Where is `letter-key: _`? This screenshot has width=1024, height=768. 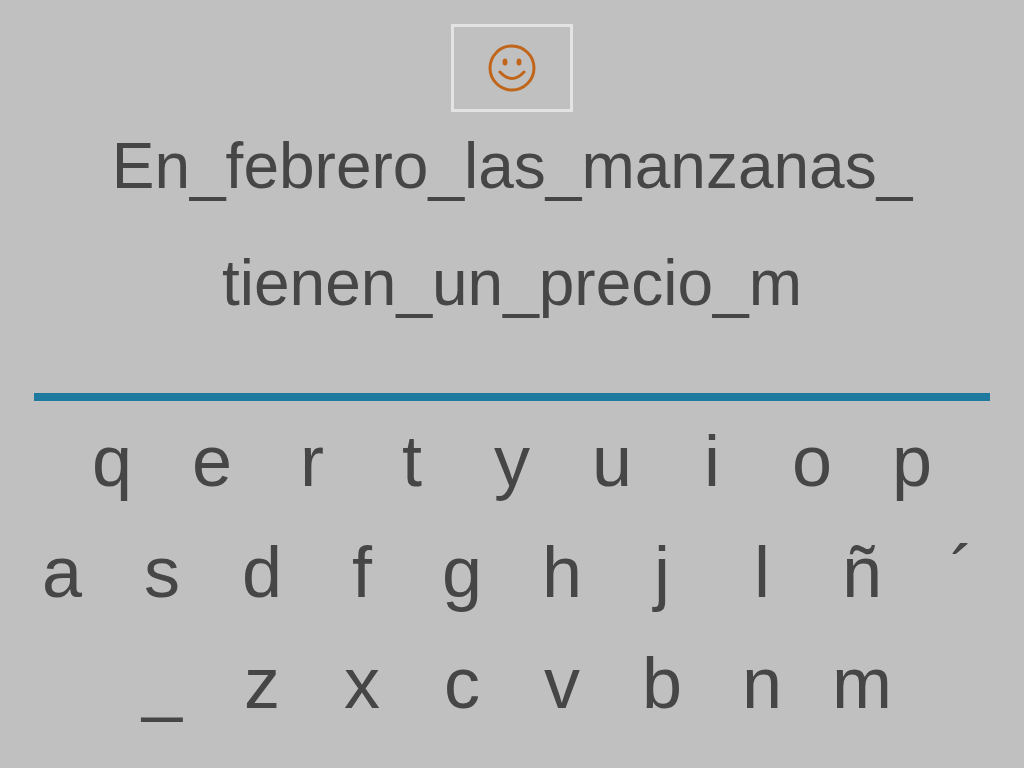
letter-key: _ is located at coordinates (162, 683).